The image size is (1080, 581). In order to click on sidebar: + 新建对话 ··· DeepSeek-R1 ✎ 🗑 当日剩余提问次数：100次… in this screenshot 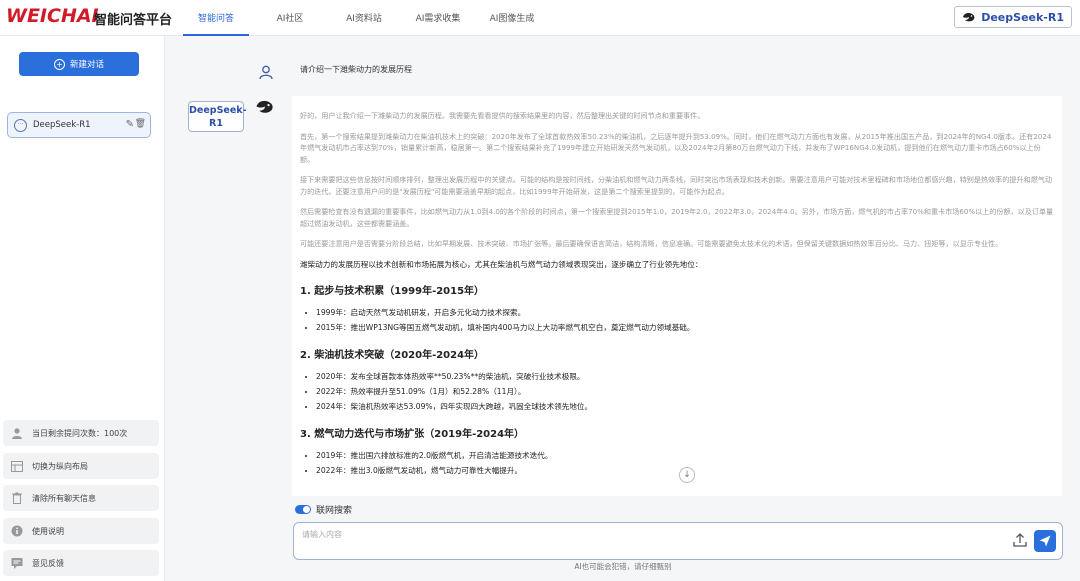, I will do `click(82, 308)`.